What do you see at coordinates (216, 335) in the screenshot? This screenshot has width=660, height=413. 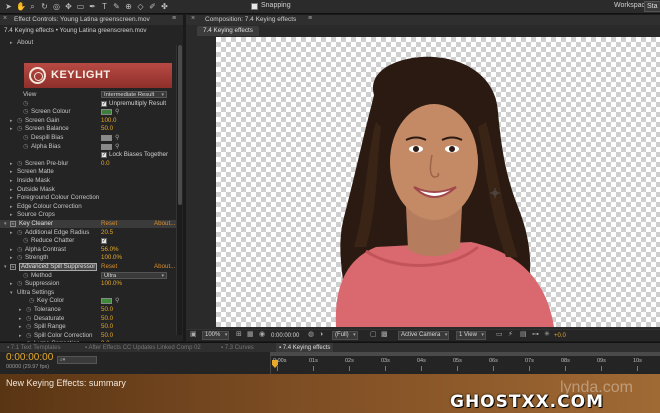 I see `zoom-select: 100%` at bounding box center [216, 335].